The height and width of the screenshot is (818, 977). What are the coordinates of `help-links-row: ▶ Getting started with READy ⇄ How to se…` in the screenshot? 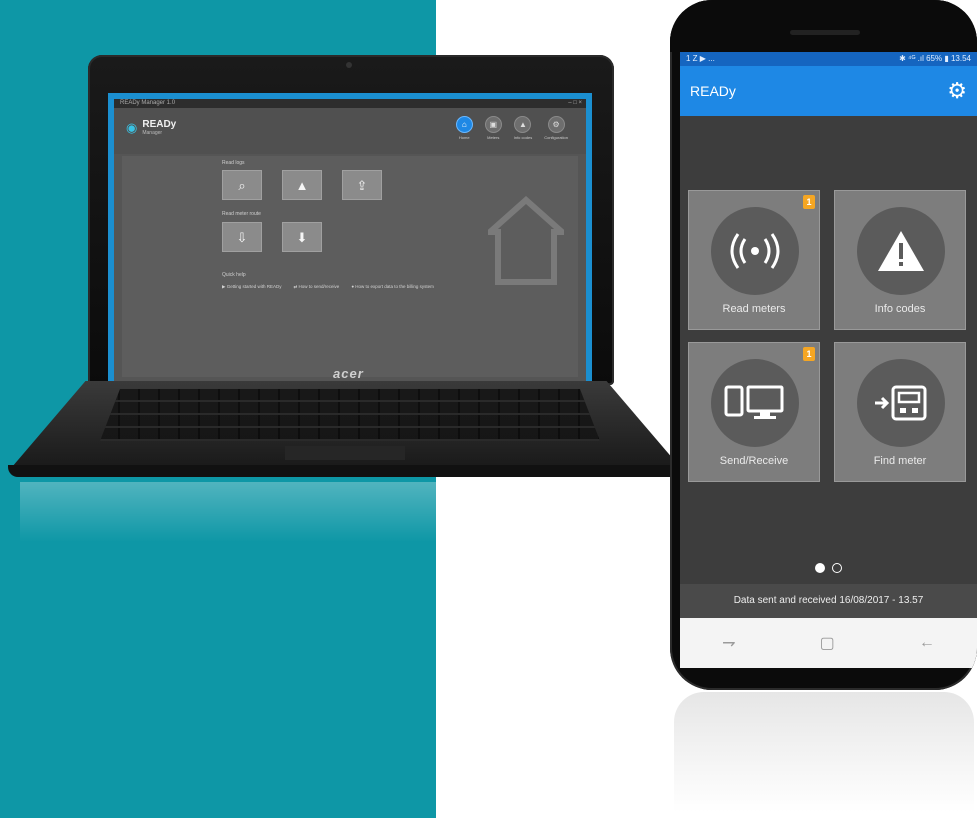 It's located at (328, 287).